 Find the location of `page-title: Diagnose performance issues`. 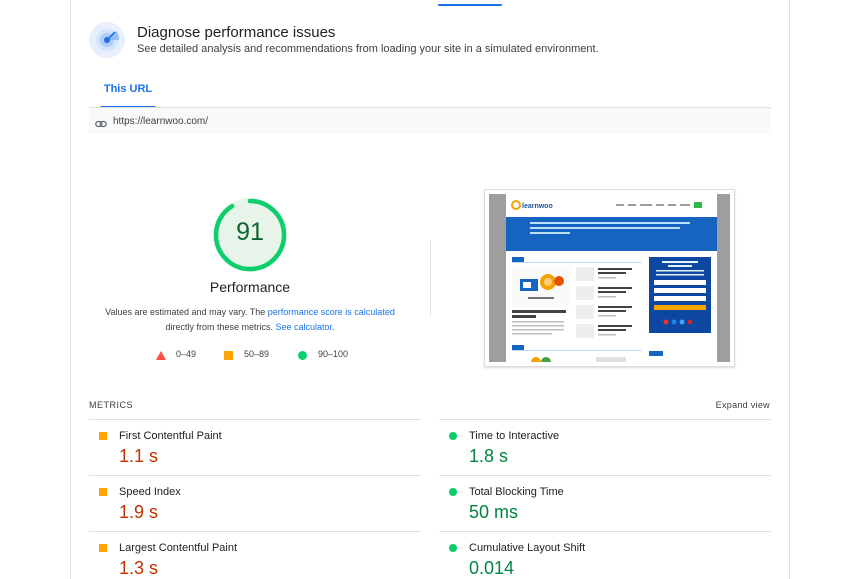

page-title: Diagnose performance issues is located at coordinates (236, 32).